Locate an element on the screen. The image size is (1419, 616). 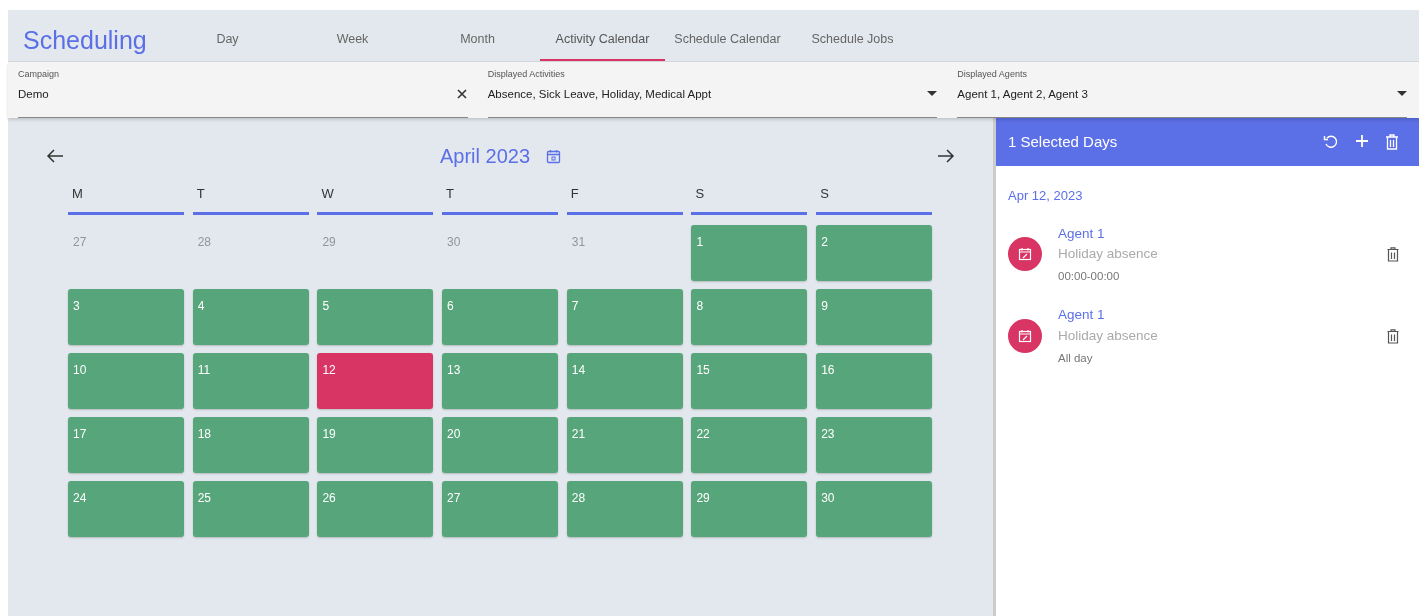
day-tile: 27 is located at coordinates (500, 508).